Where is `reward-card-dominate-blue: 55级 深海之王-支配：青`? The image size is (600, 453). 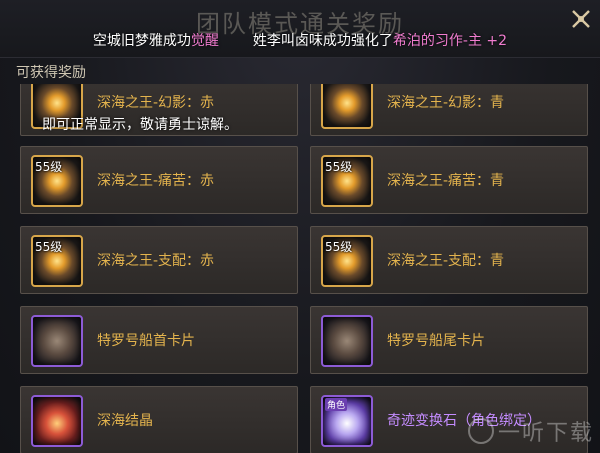 reward-card-dominate-blue: 55级 深海之王-支配：青 is located at coordinates (449, 260).